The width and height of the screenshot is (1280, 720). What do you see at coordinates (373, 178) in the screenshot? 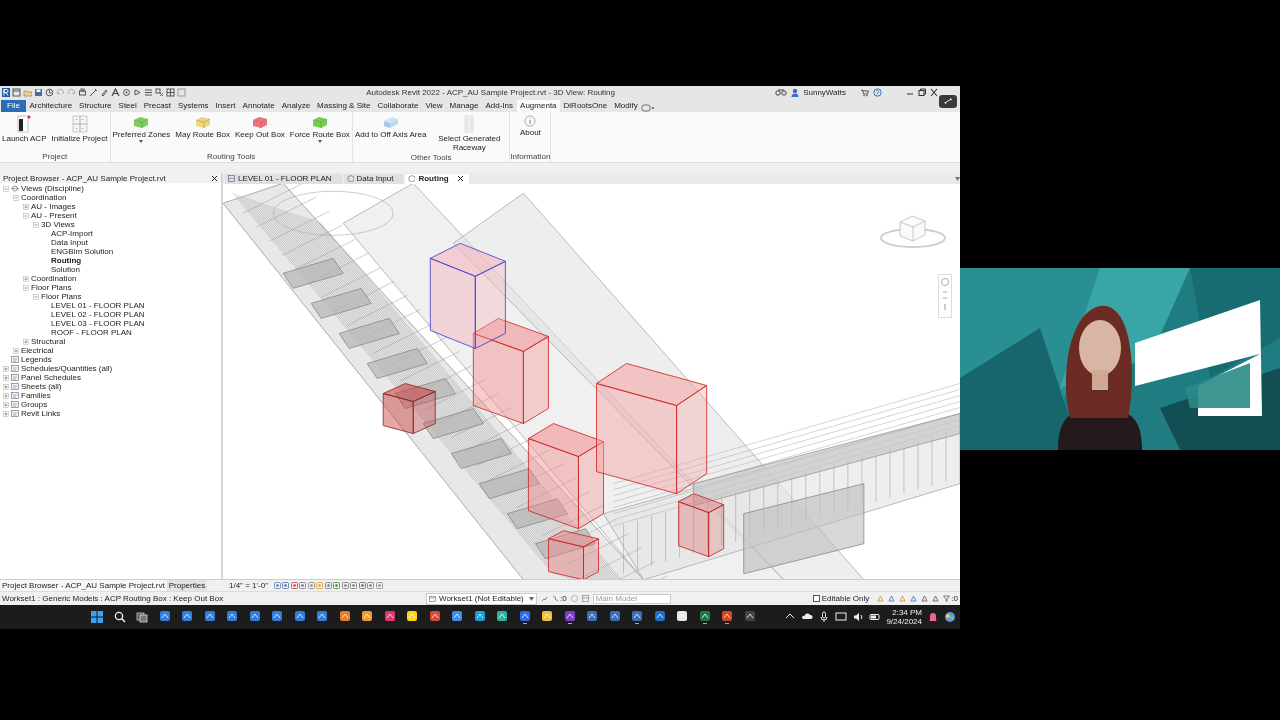
I see `document-tab: Data Input` at bounding box center [373, 178].